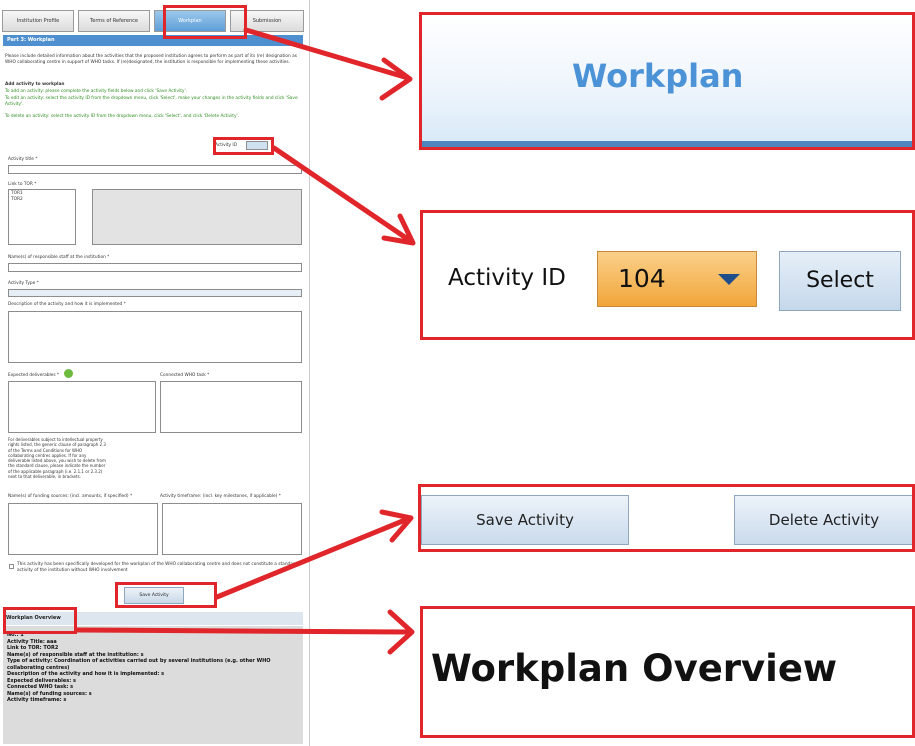  What do you see at coordinates (68, 373) in the screenshot?
I see `add-icon` at bounding box center [68, 373].